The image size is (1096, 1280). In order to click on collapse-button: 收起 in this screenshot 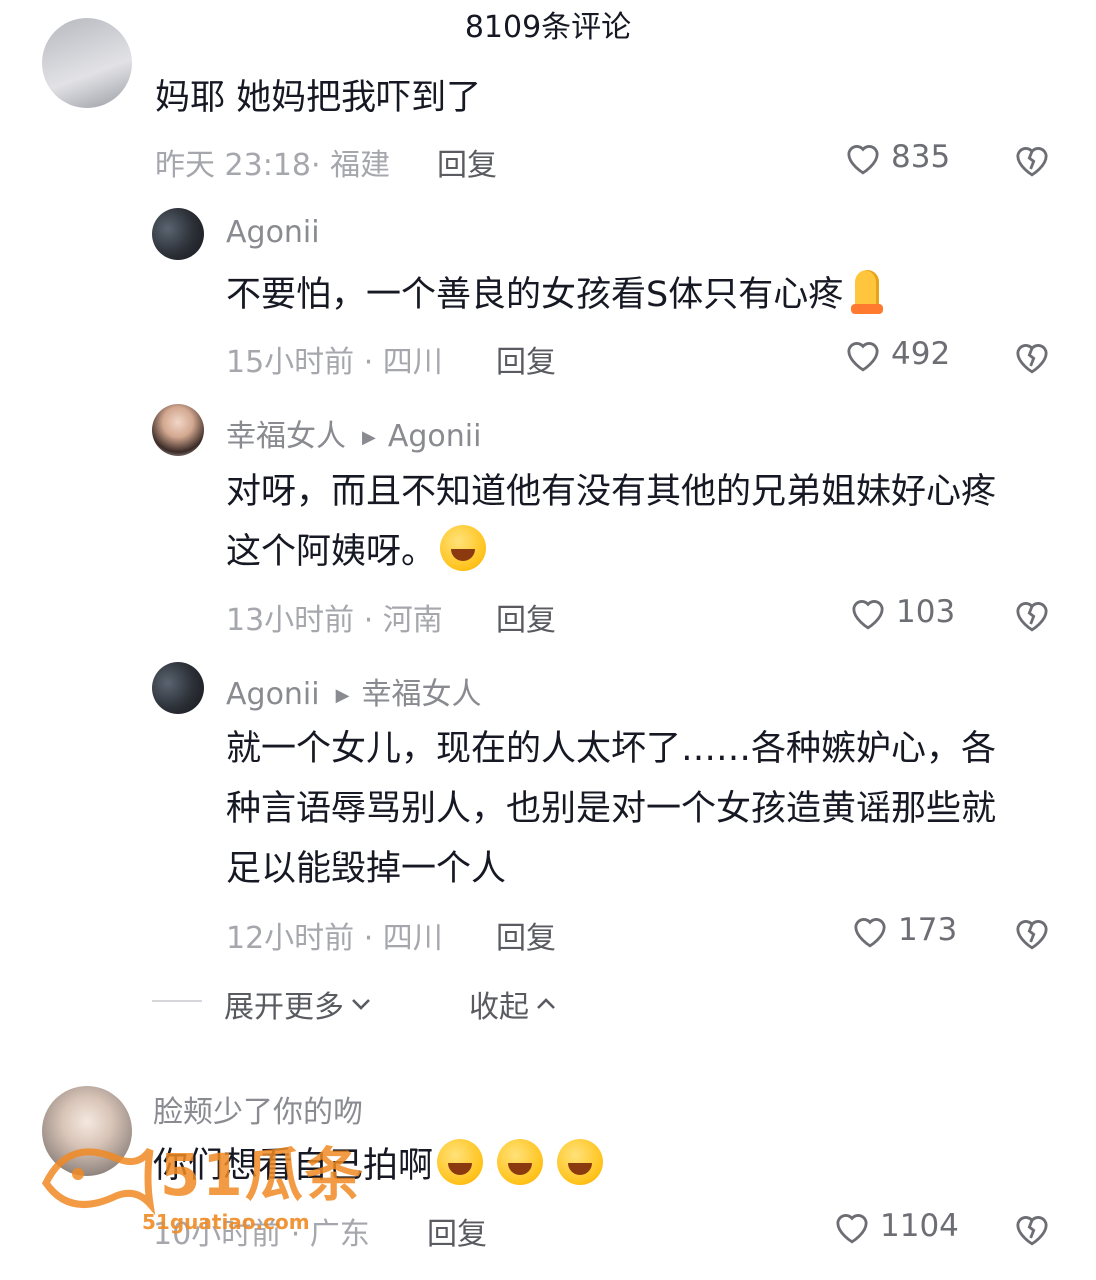, I will do `click(514, 1004)`.